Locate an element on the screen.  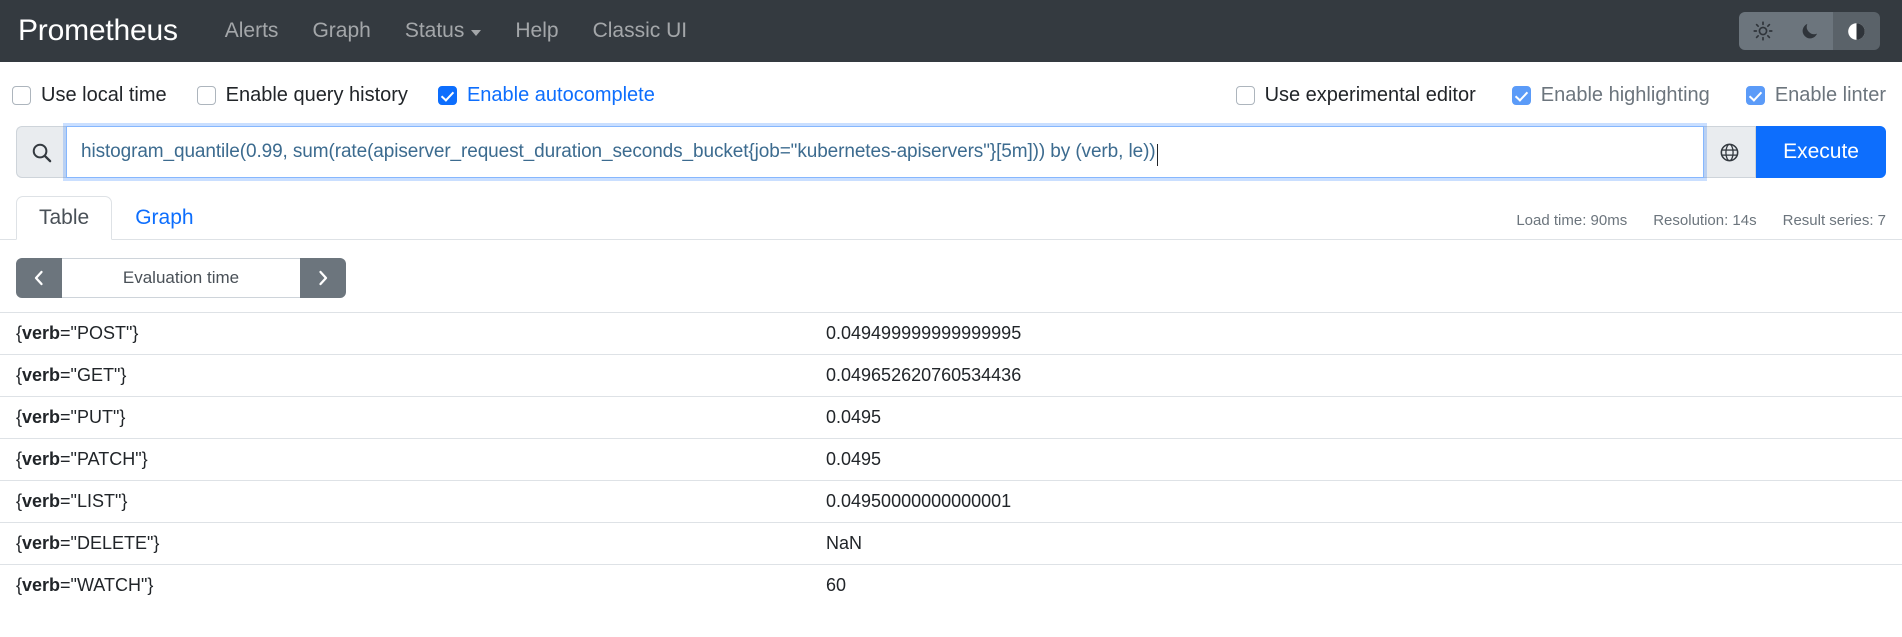
execute-button-label: Execute is located at coordinates (1821, 151).